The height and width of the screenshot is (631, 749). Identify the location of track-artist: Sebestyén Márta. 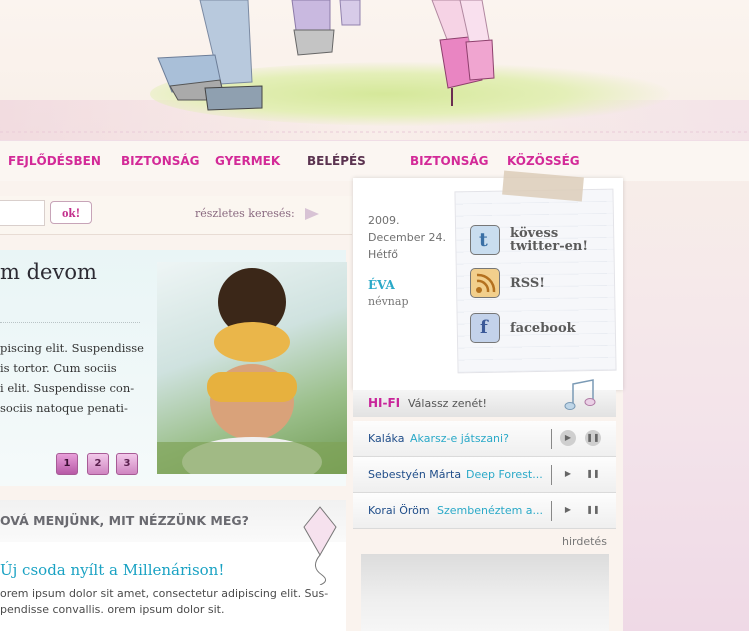
(415, 474).